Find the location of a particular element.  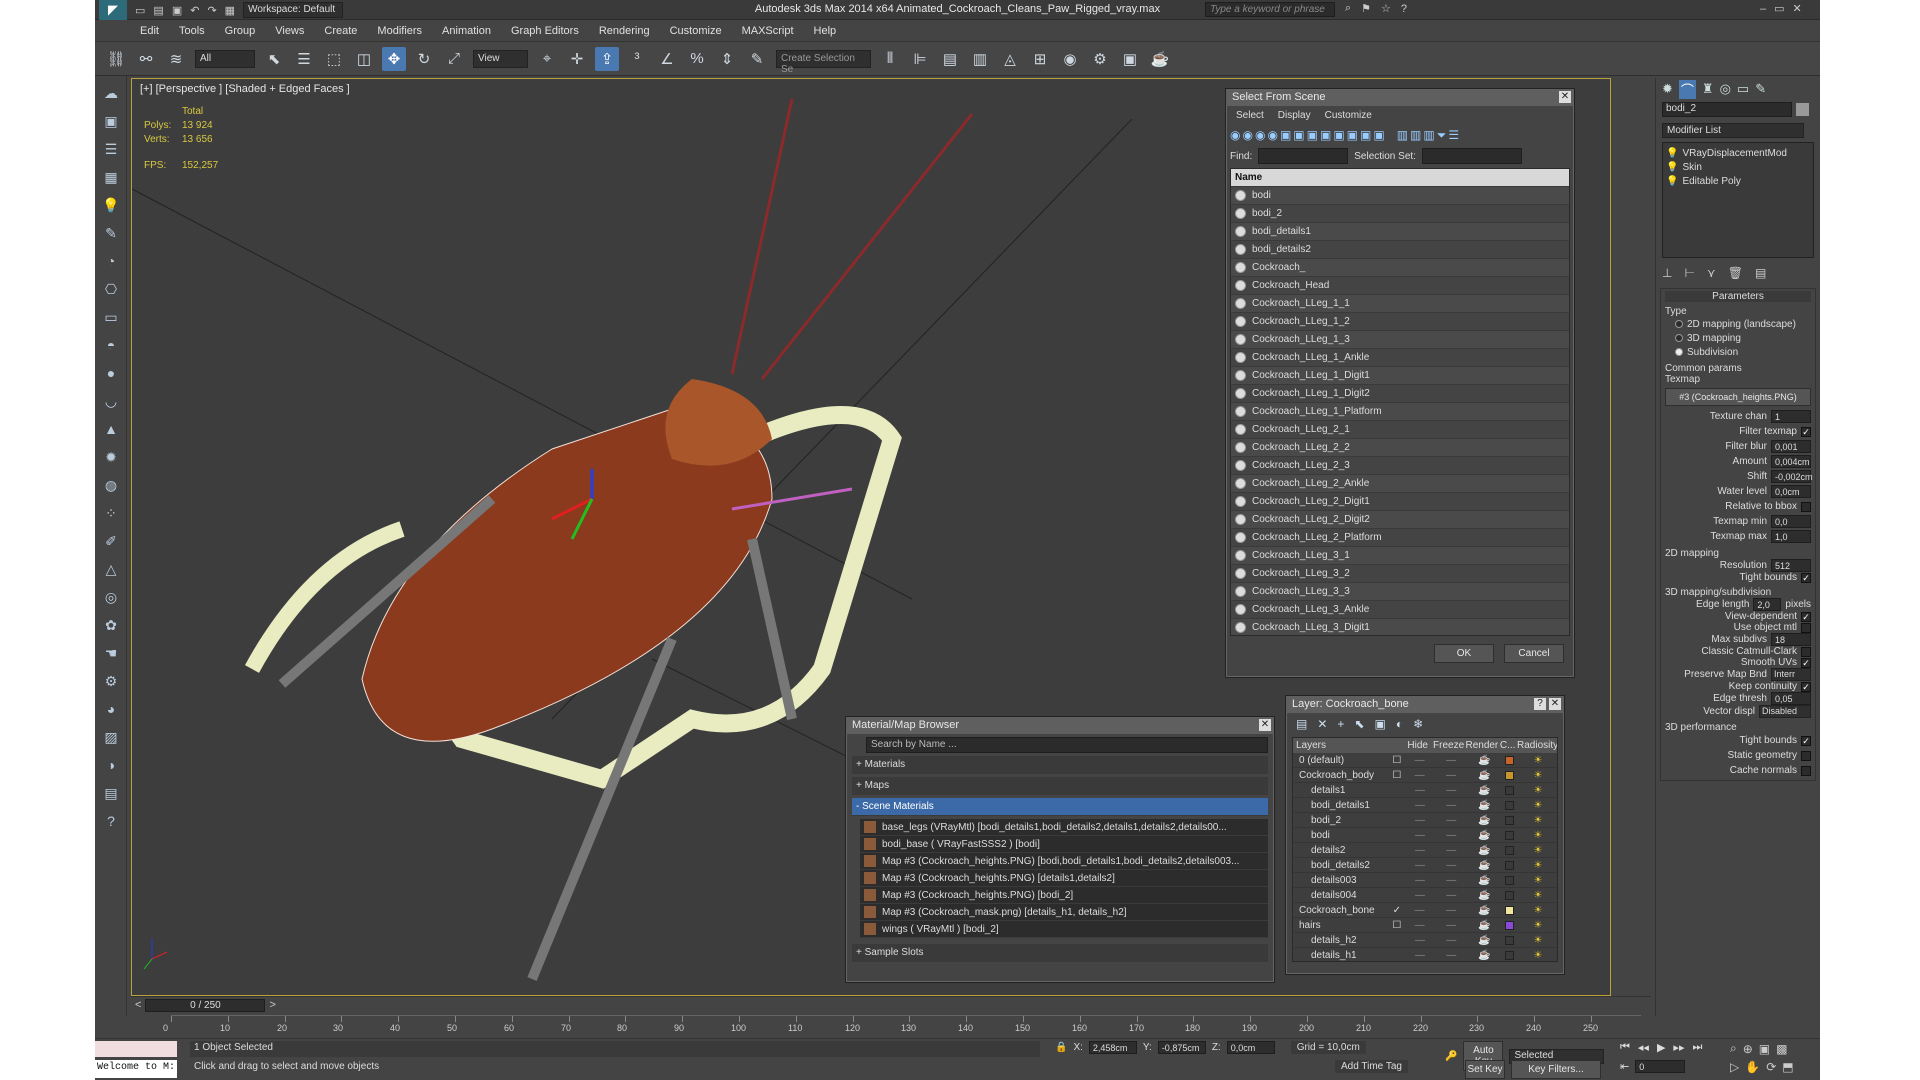

resolution-spinner: 512 is located at coordinates (1791, 565).